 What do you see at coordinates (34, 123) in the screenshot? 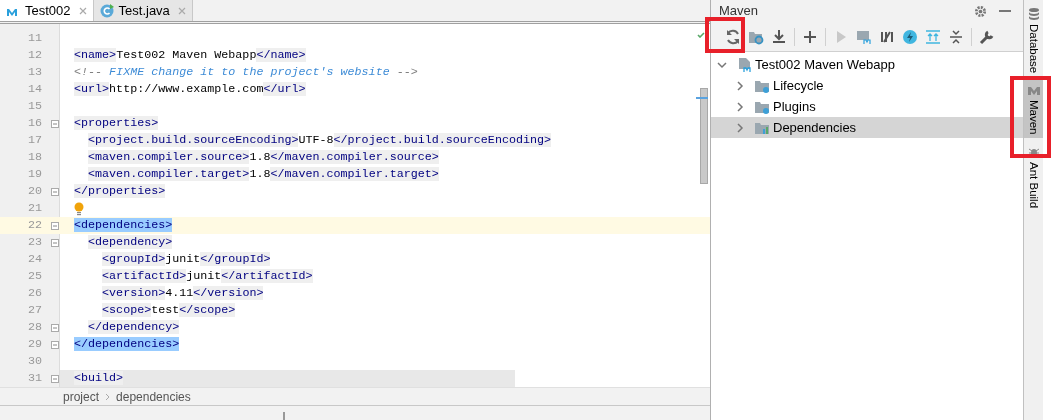
I see `line-number: 16` at bounding box center [34, 123].